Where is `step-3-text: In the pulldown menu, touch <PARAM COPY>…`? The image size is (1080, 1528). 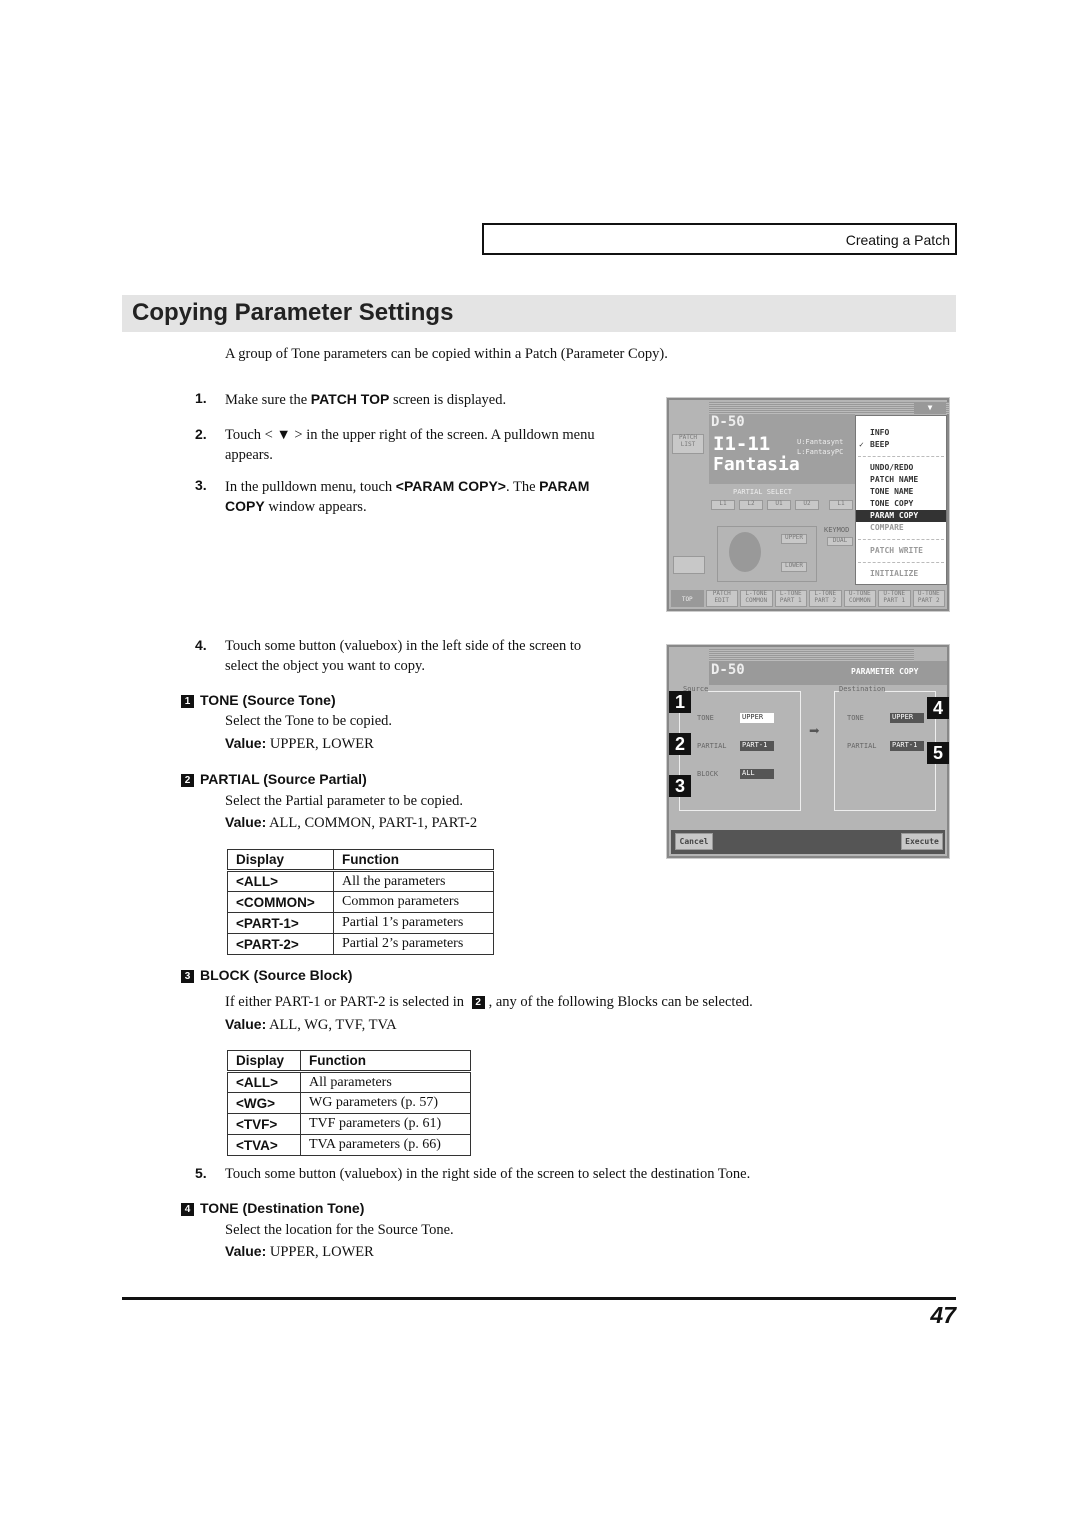 step-3-text: In the pulldown menu, touch <PARAM COPY>… is located at coordinates (407, 486).